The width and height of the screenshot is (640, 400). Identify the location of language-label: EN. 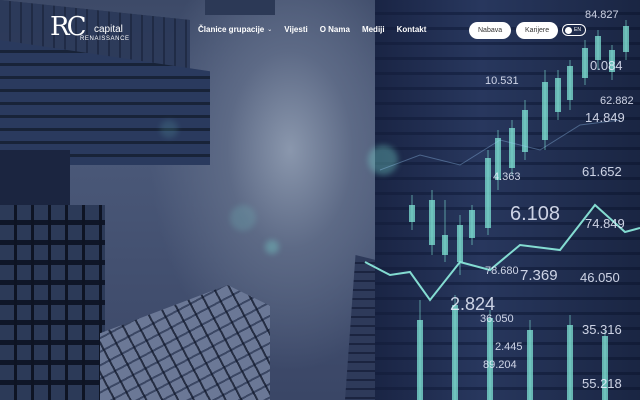
(577, 30).